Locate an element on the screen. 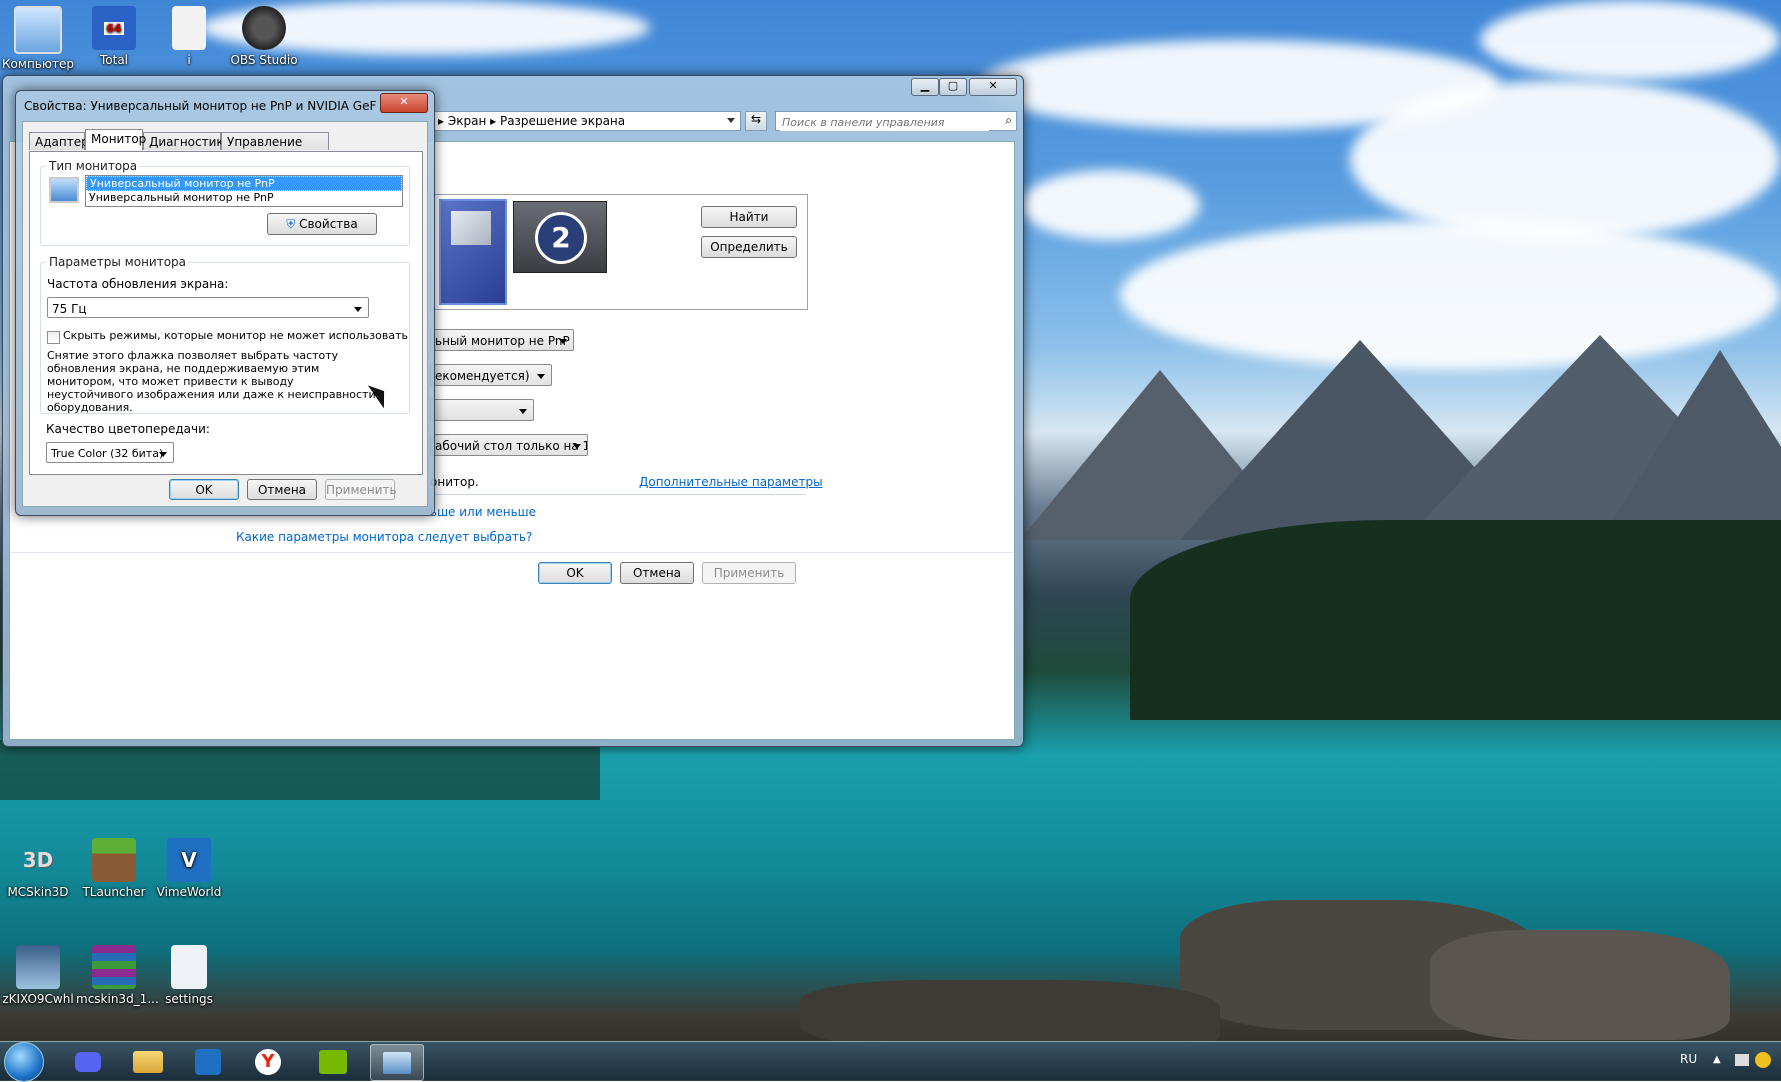  taskbar-nvidia is located at coordinates (333, 1061).